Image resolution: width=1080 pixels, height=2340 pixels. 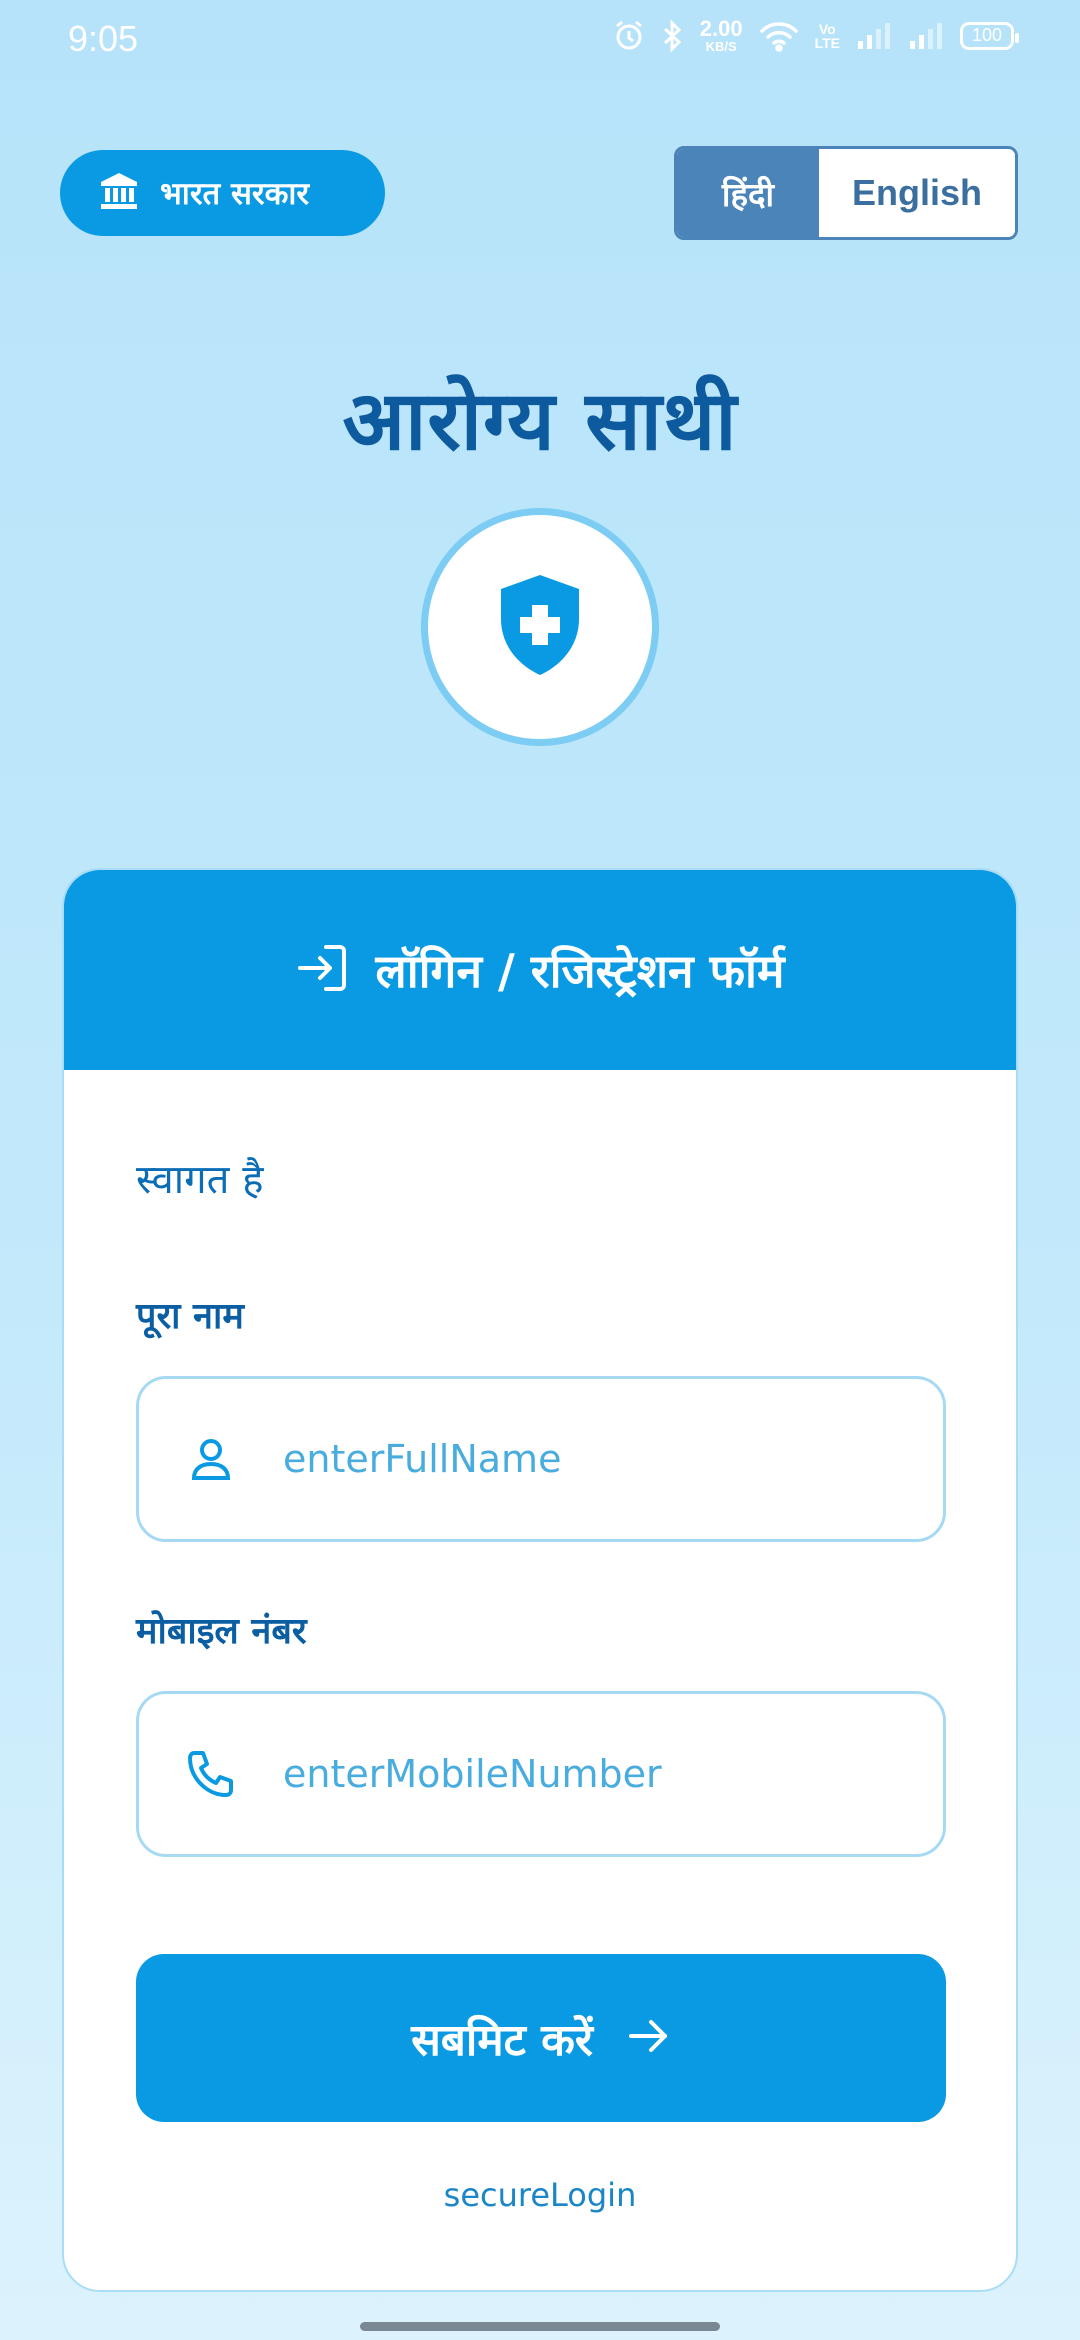 I want to click on app-logo, so click(x=540, y=627).